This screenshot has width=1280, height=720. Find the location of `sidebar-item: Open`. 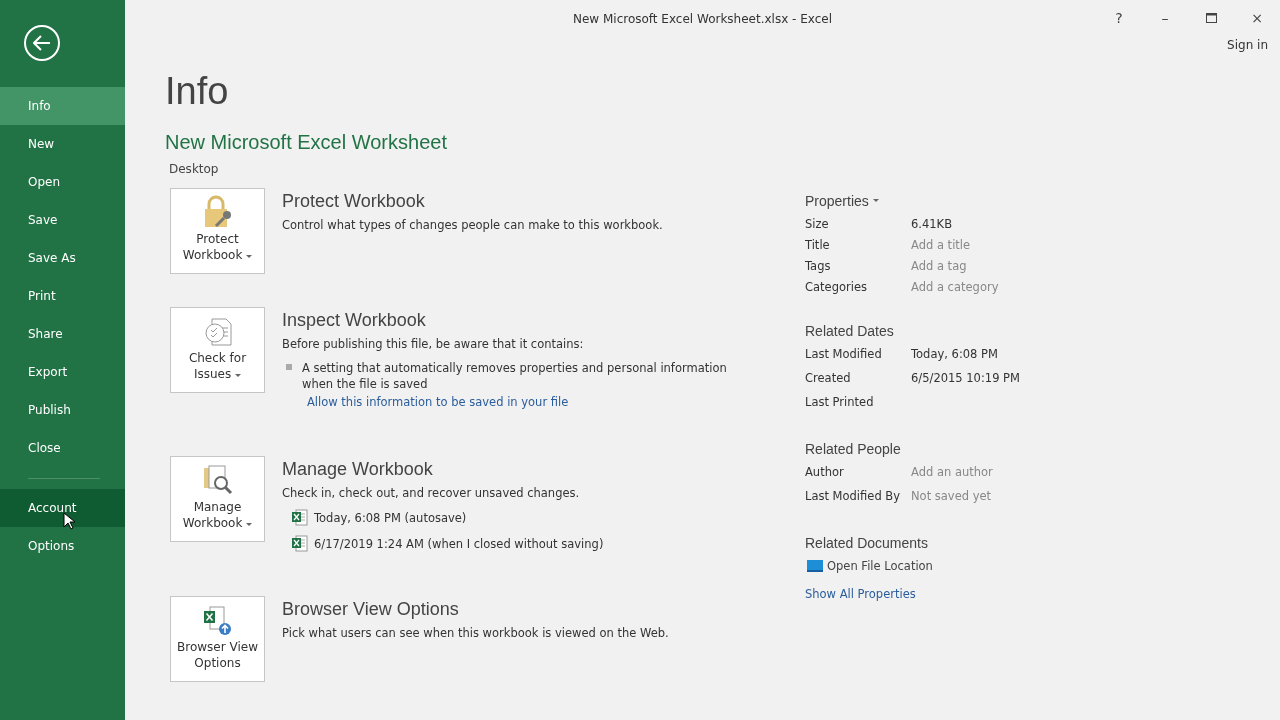

sidebar-item: Open is located at coordinates (62, 182).